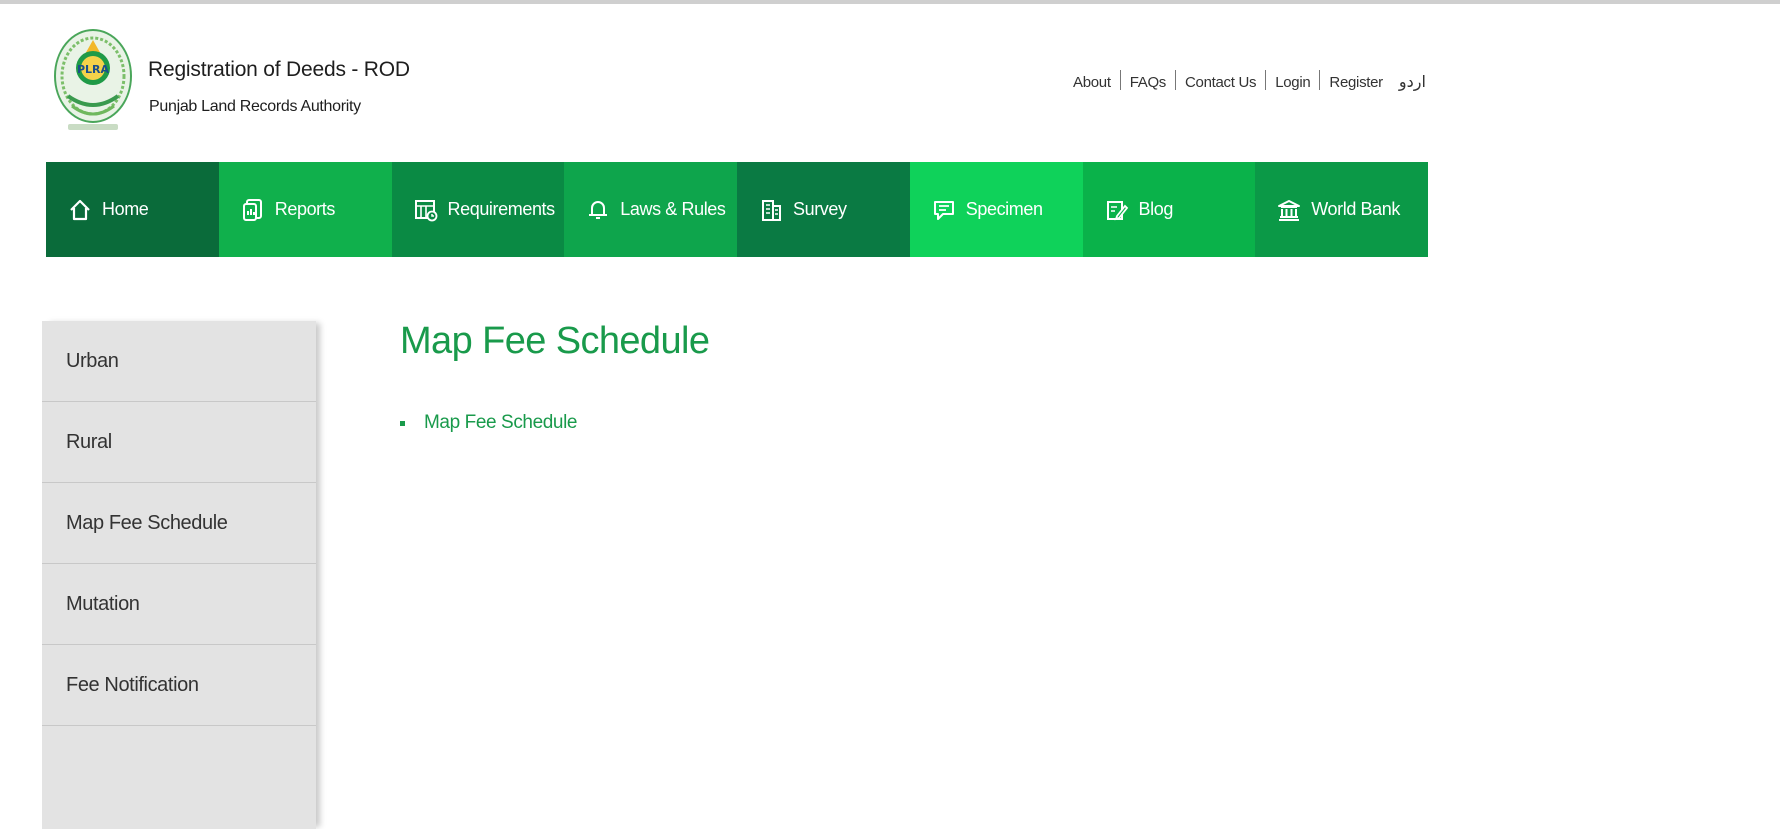 The image size is (1780, 829). I want to click on nav-item-label: Survey, so click(820, 209).